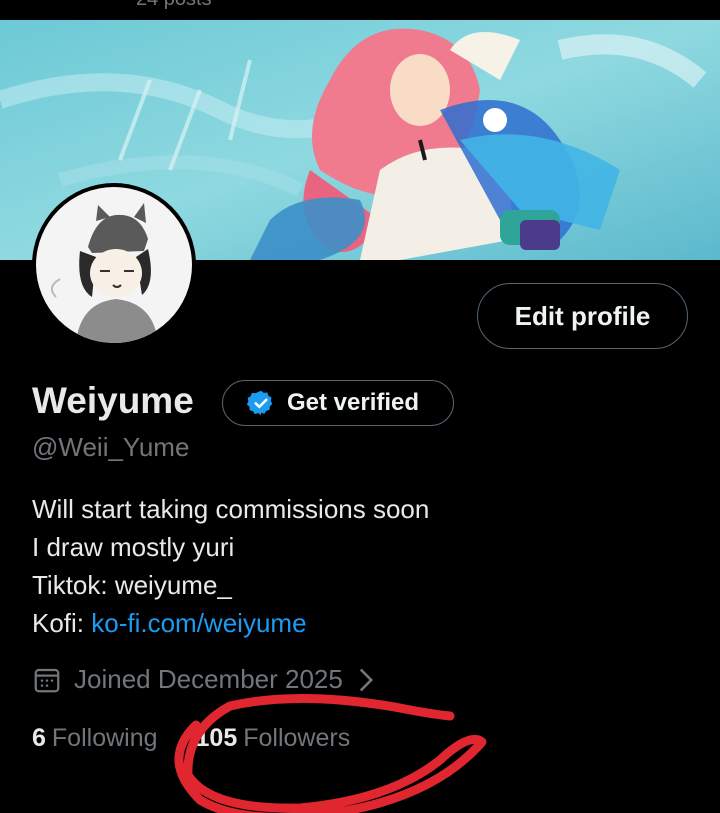 Image resolution: width=720 pixels, height=813 pixels. What do you see at coordinates (231, 509) in the screenshot?
I see `bio-line-1: Will start taking commissions soon` at bounding box center [231, 509].